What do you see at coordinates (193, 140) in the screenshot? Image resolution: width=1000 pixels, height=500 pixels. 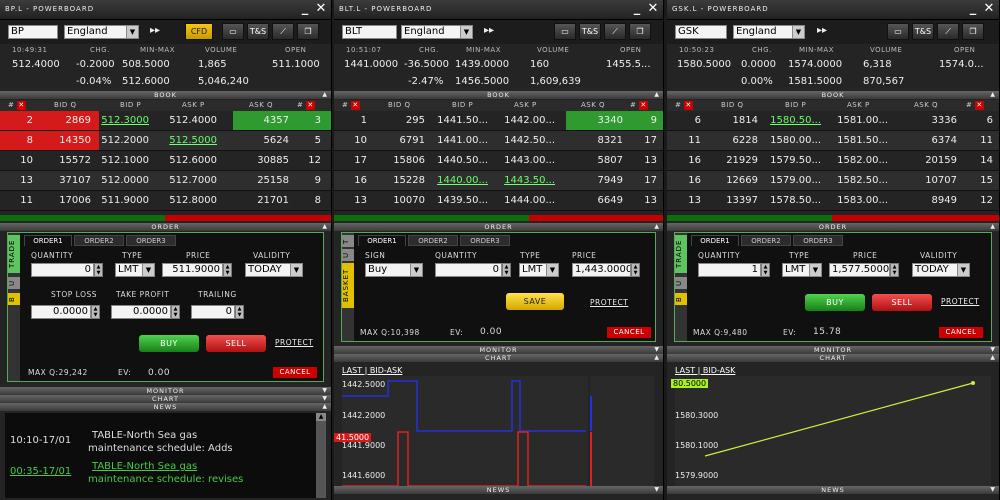 I see `ask-price: 512.5000` at bounding box center [193, 140].